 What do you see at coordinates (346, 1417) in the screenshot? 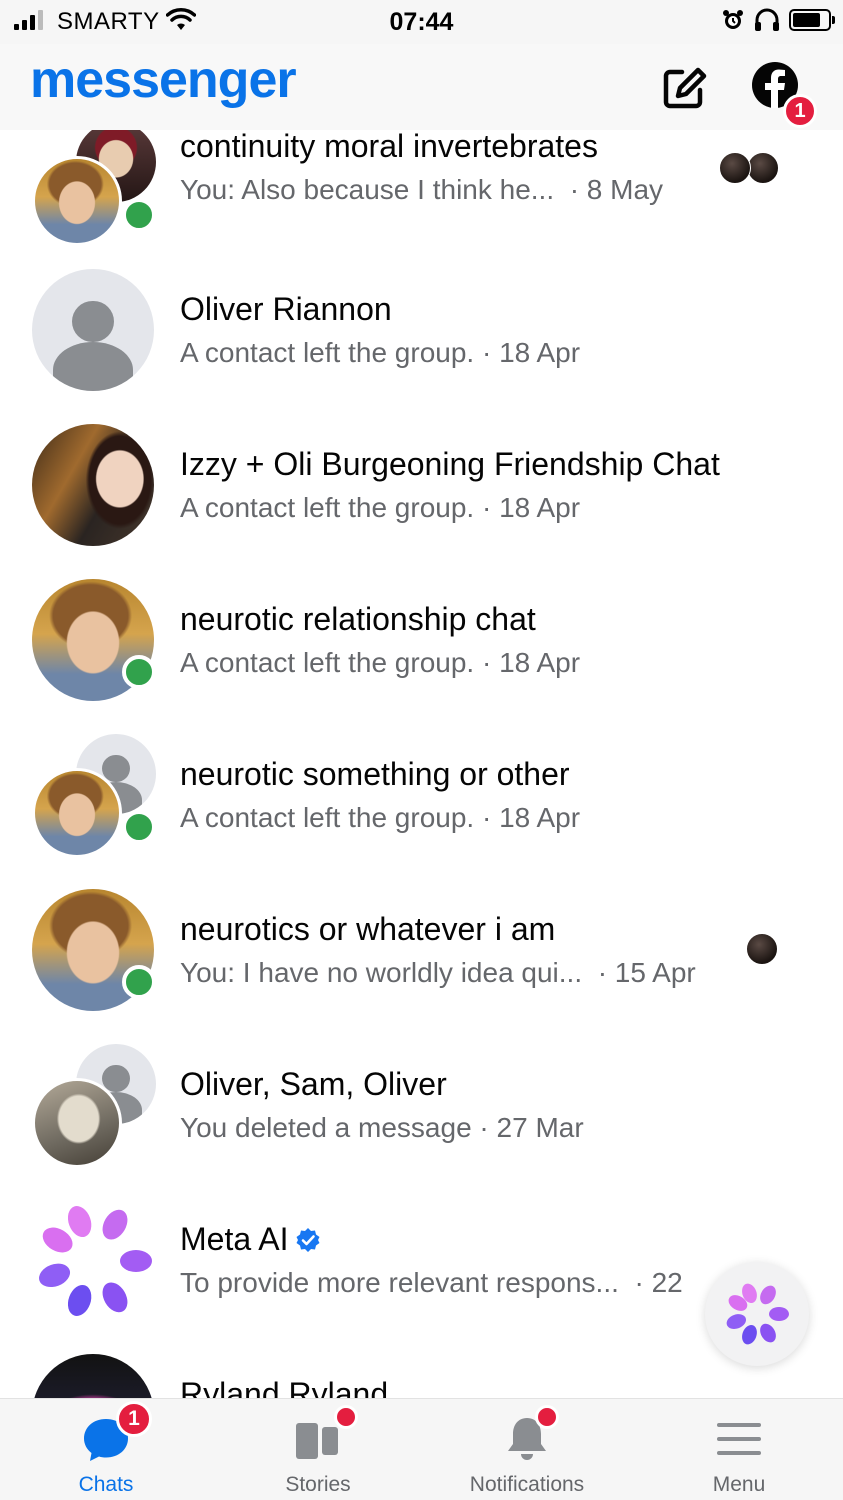
I see `stories-notification-dot` at bounding box center [346, 1417].